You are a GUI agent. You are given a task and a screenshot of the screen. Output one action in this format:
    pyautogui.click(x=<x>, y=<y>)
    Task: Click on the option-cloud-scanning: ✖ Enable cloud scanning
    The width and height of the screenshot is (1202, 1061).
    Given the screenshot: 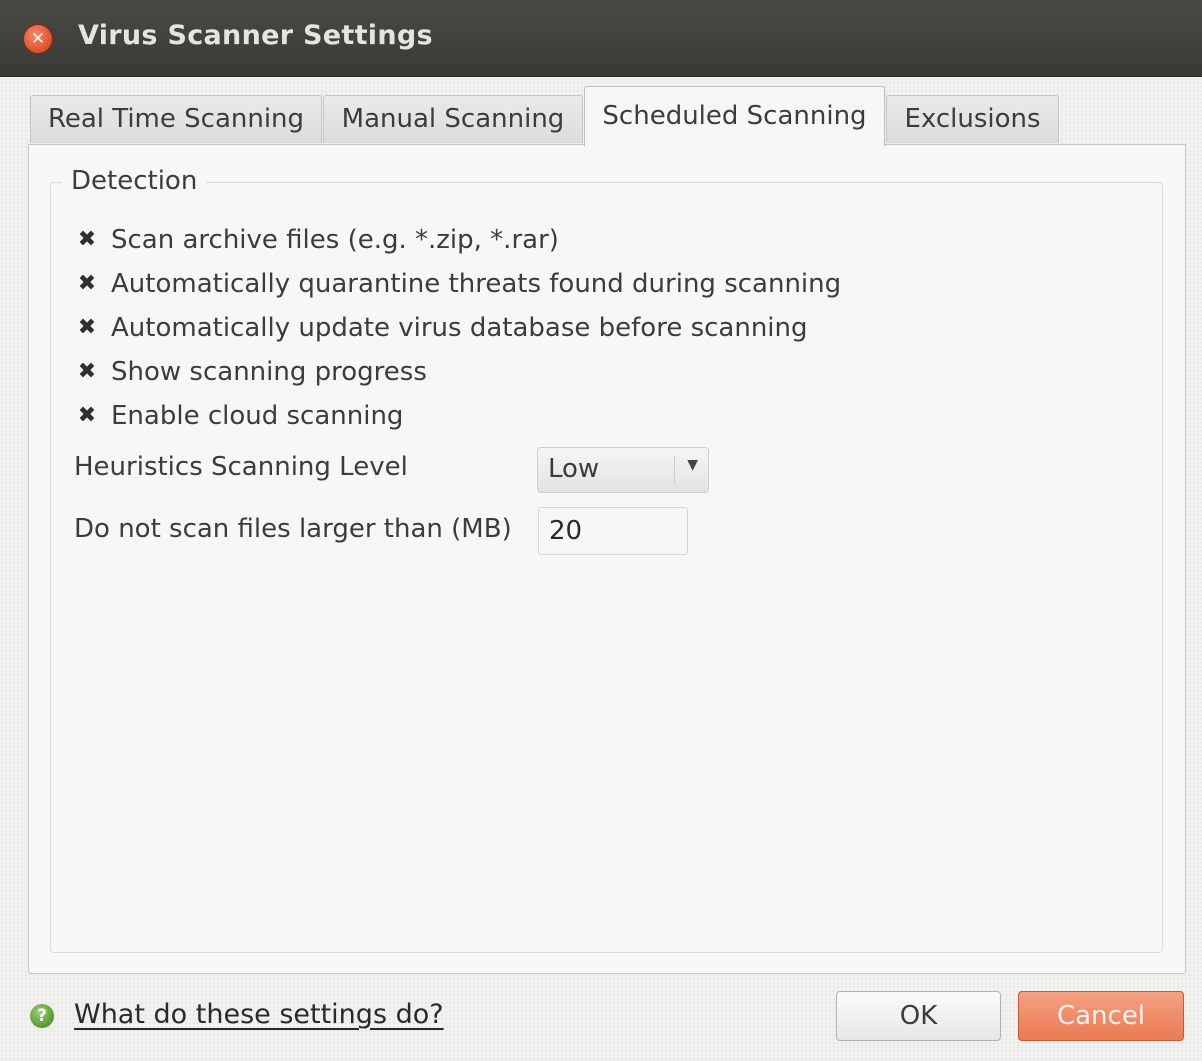 What is the action you would take?
    pyautogui.click(x=239, y=416)
    